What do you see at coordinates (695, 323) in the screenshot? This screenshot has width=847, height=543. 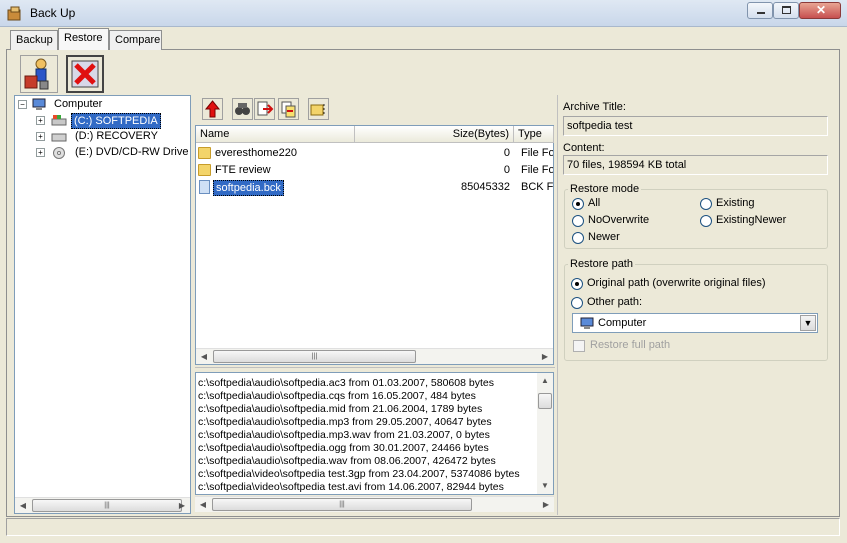 I see `other-path-dropdown: Computer ▼` at bounding box center [695, 323].